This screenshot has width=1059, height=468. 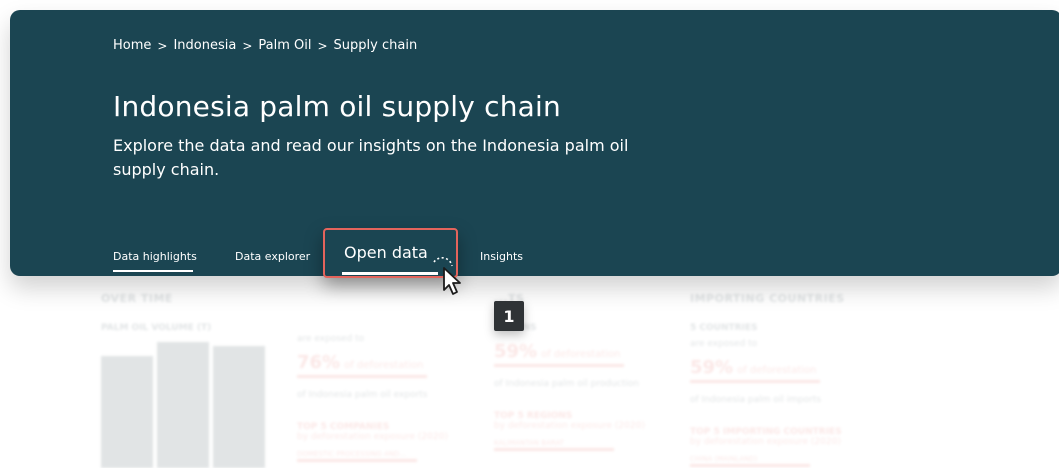 I want to click on bg-caption: of Indonesia palm oil exports, so click(x=362, y=395).